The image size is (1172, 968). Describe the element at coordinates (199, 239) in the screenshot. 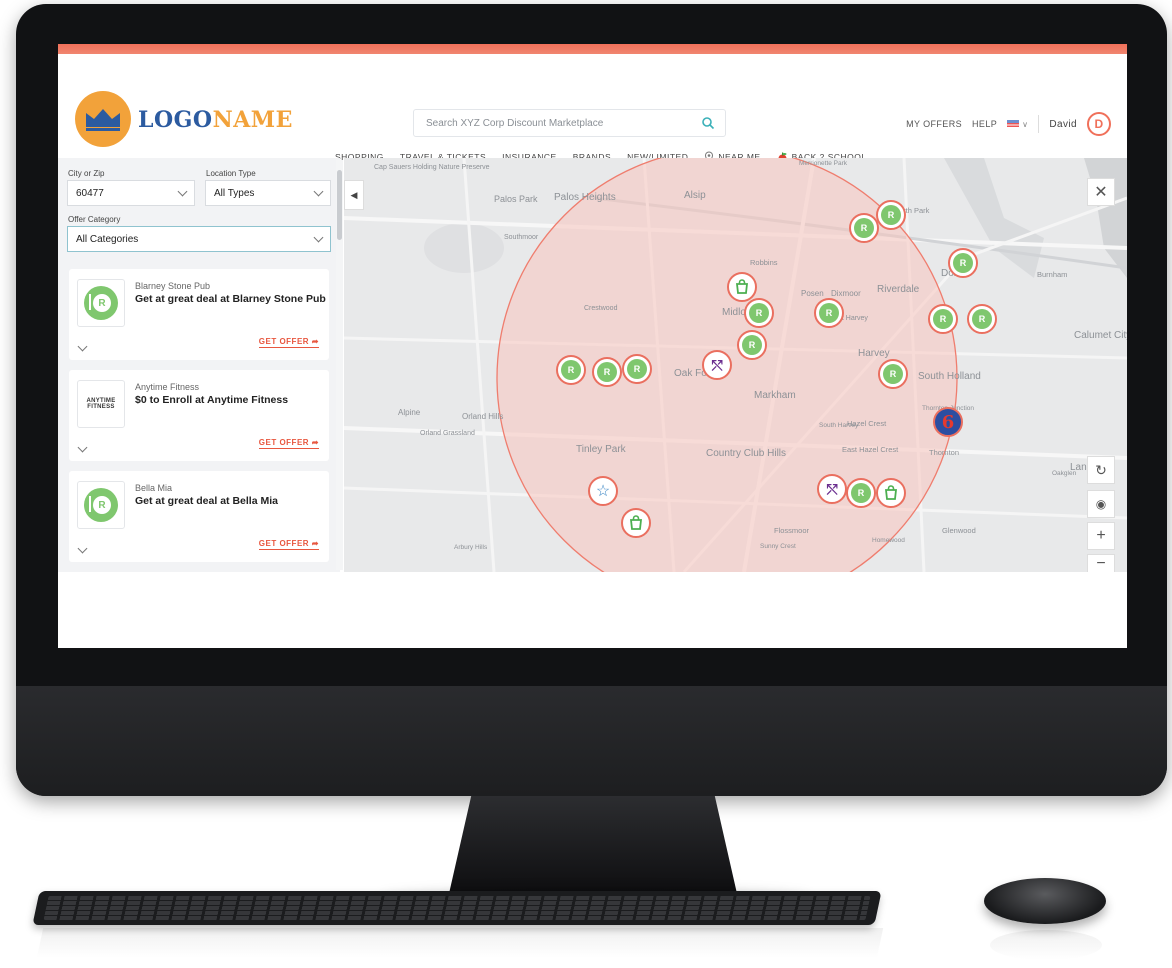

I see `offer-category-select: All Categories` at that location.